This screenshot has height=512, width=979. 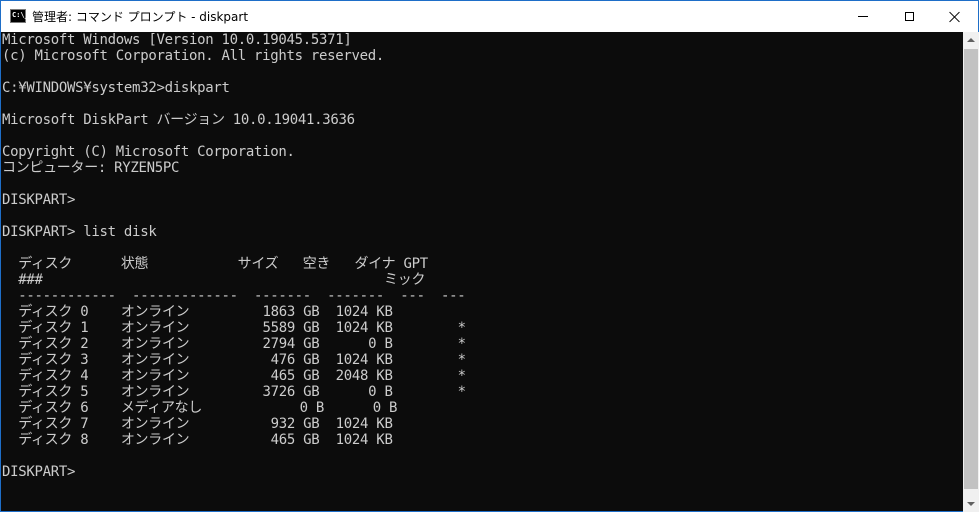 I want to click on console-line: ディスク 0 オンライン 1863 GB 1024 KB, so click(x=197, y=312).